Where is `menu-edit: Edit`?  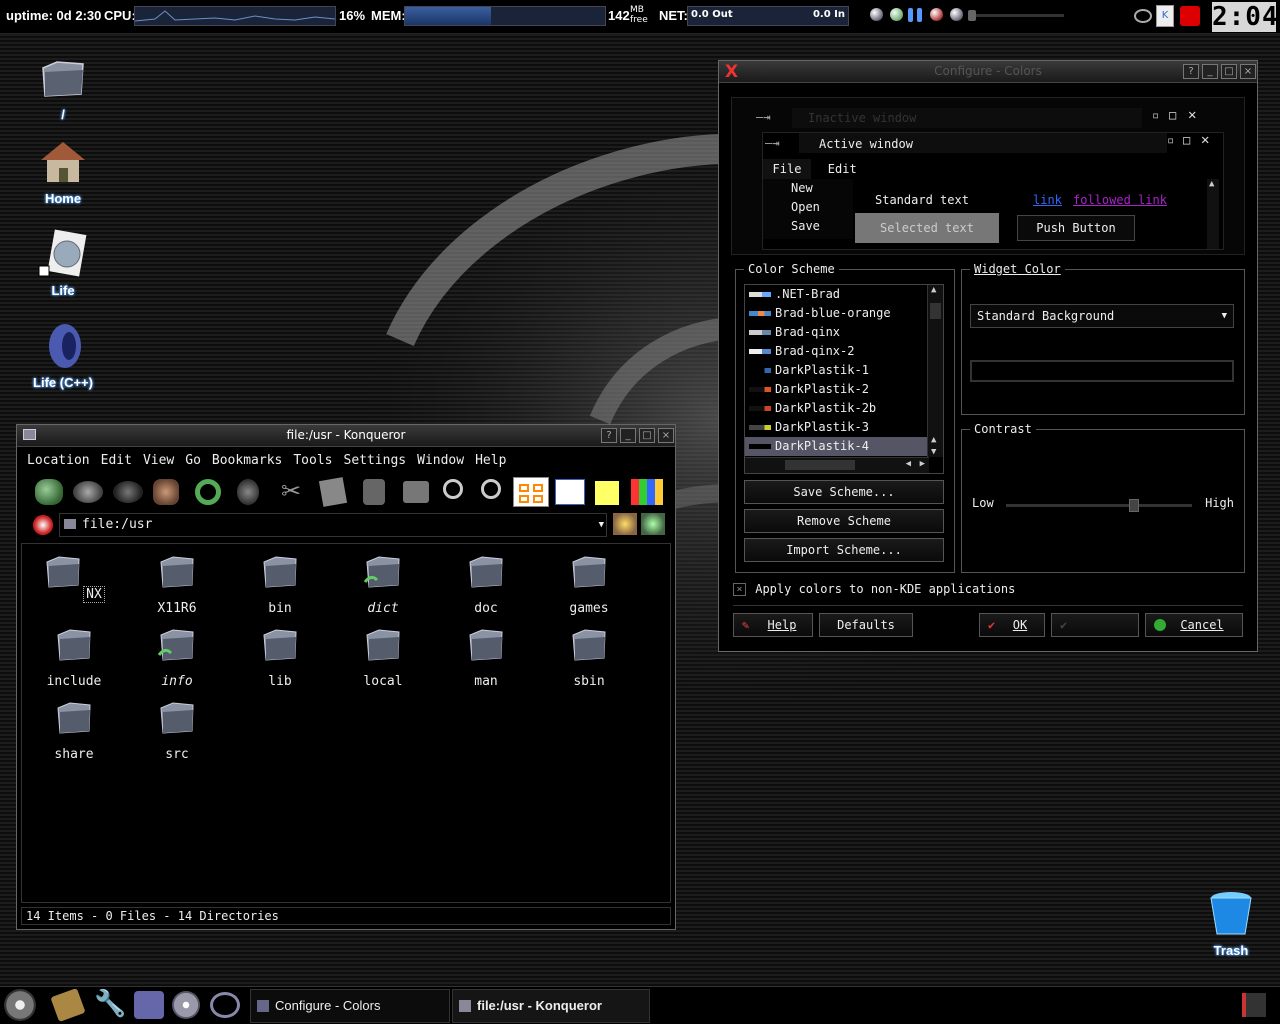 menu-edit: Edit is located at coordinates (116, 460).